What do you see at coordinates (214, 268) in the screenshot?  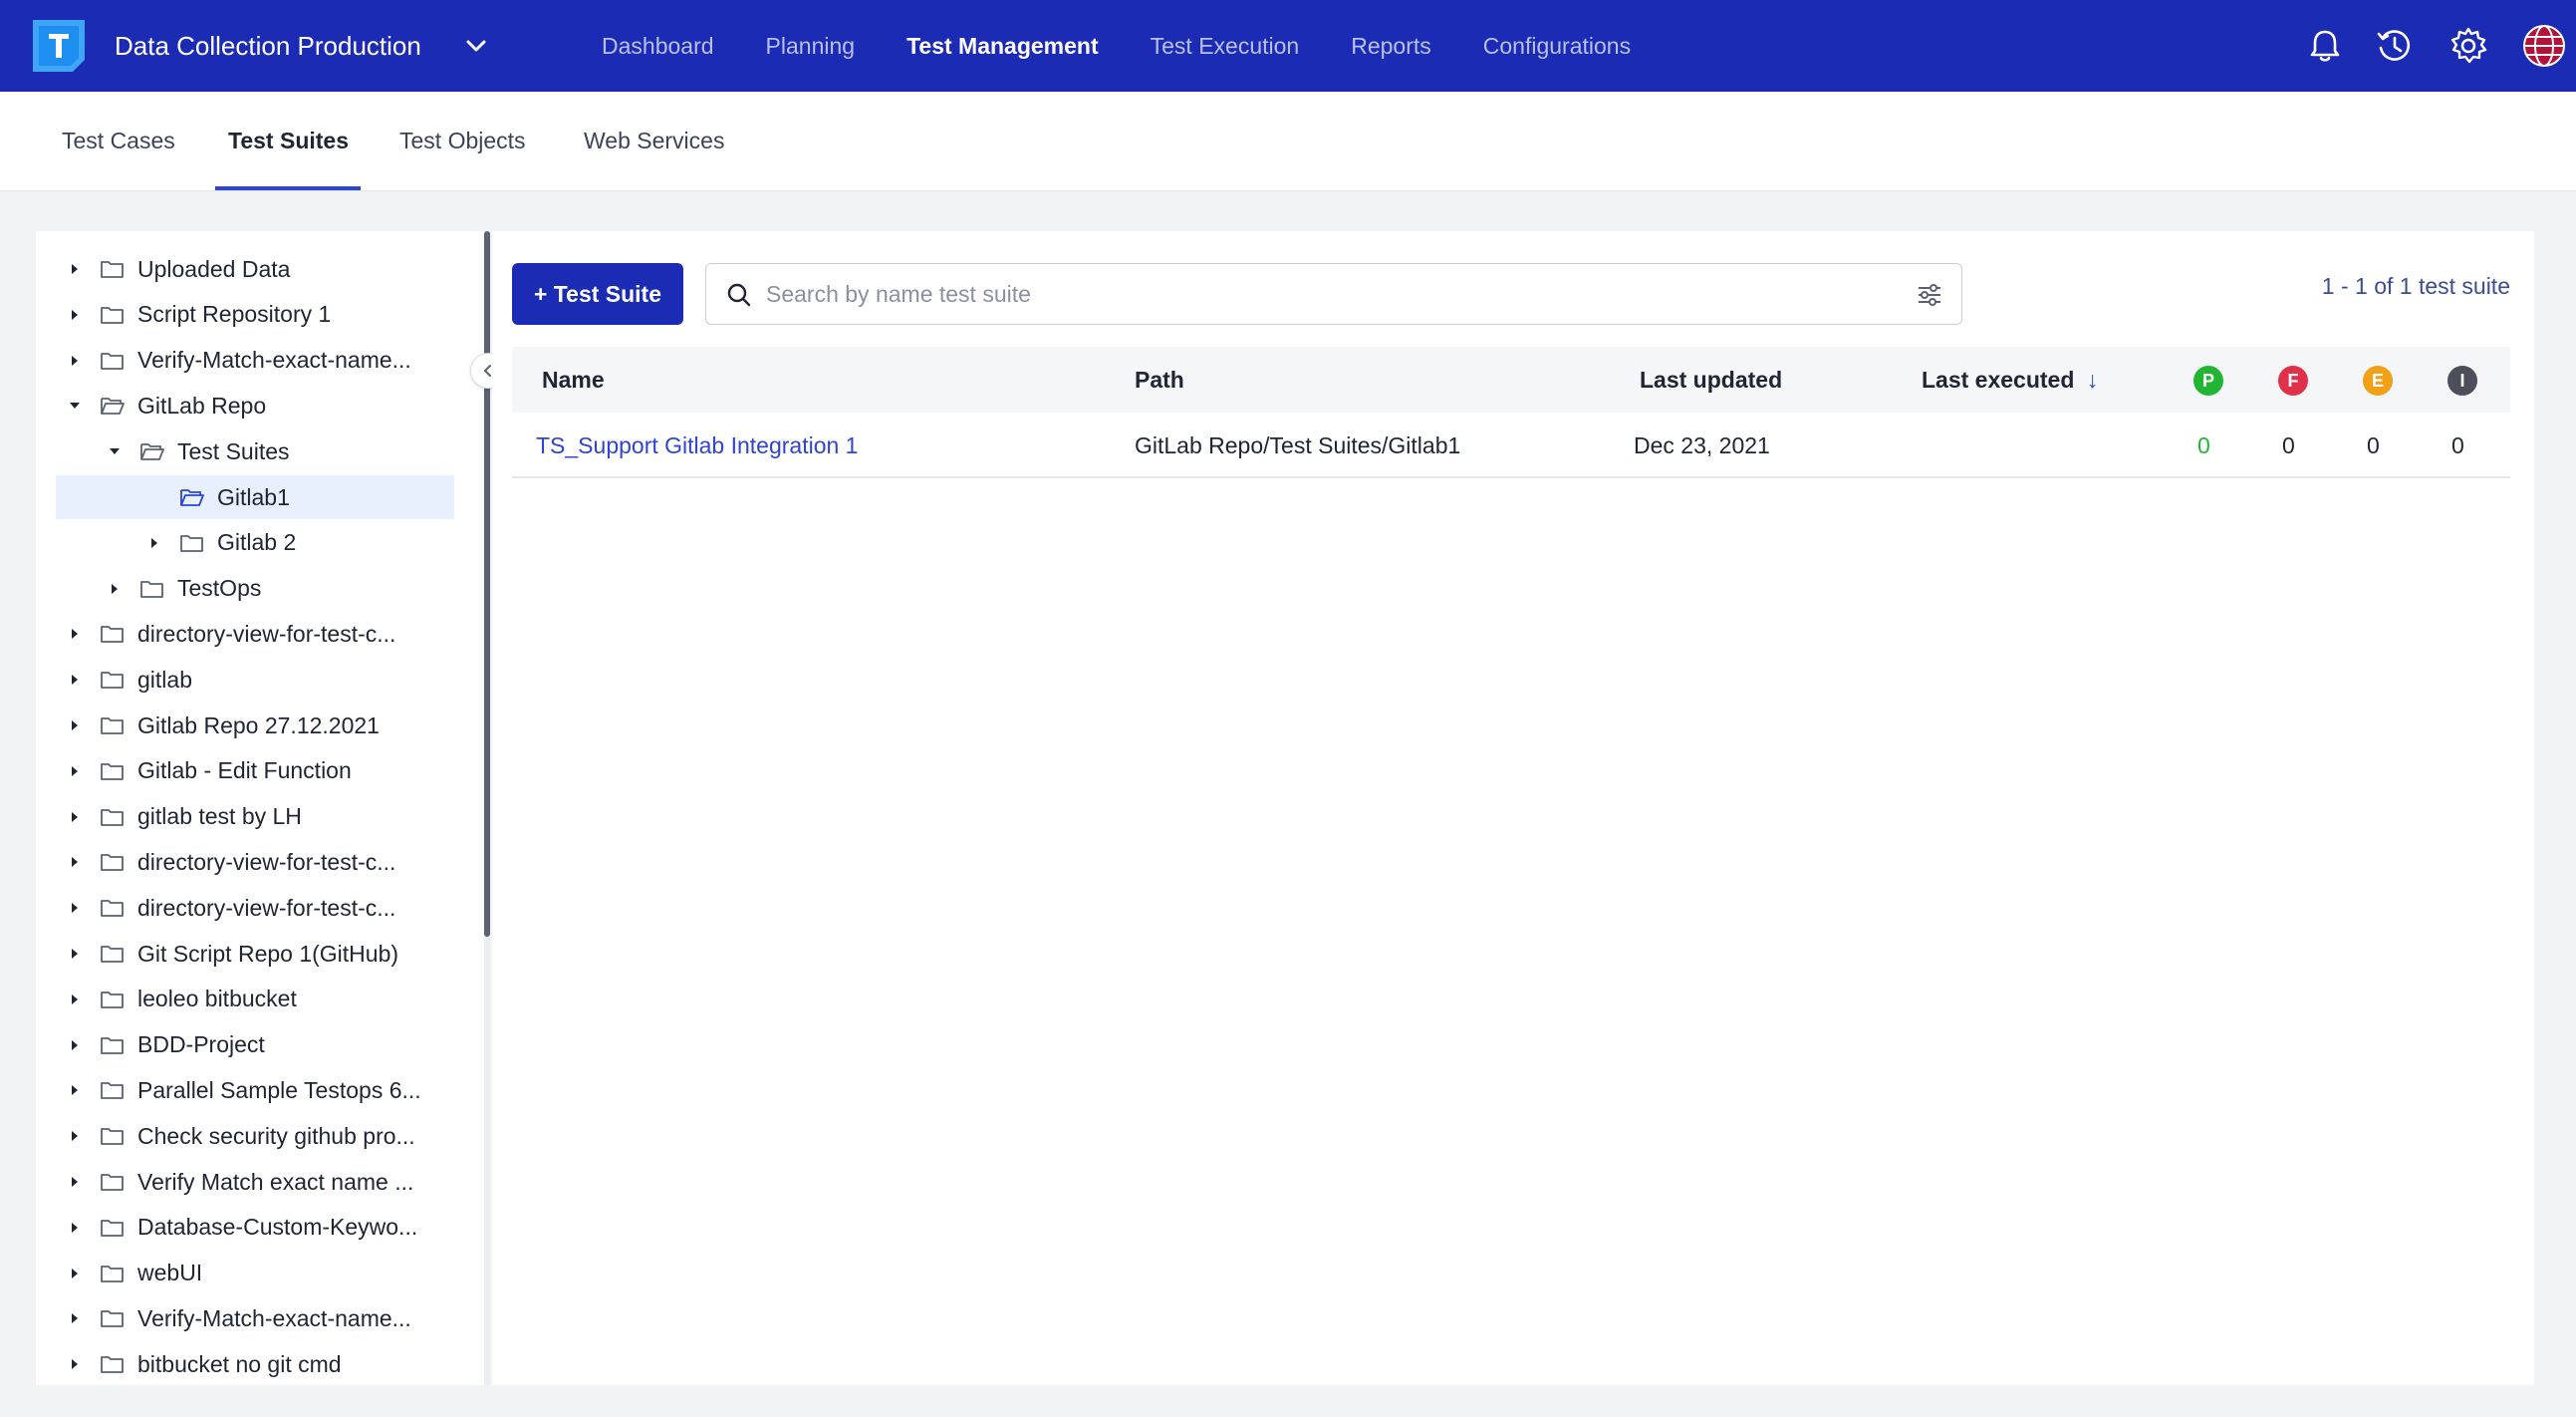 I see `tree-item-label: Uploaded Data` at bounding box center [214, 268].